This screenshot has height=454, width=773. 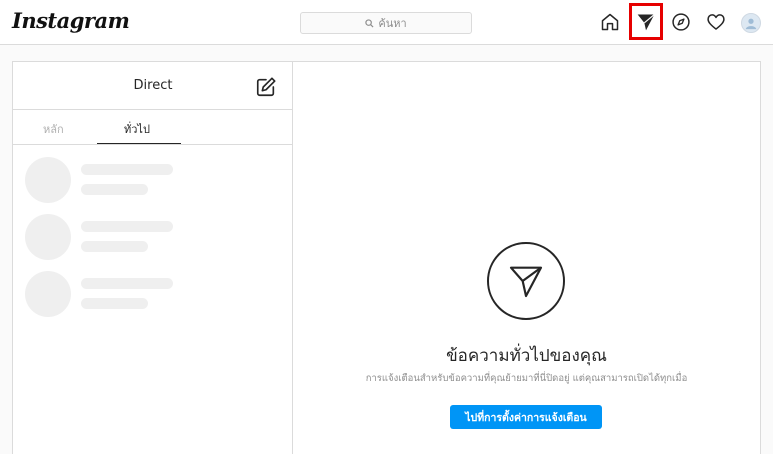 What do you see at coordinates (139, 143) in the screenshot?
I see `active-tab-indicator` at bounding box center [139, 143].